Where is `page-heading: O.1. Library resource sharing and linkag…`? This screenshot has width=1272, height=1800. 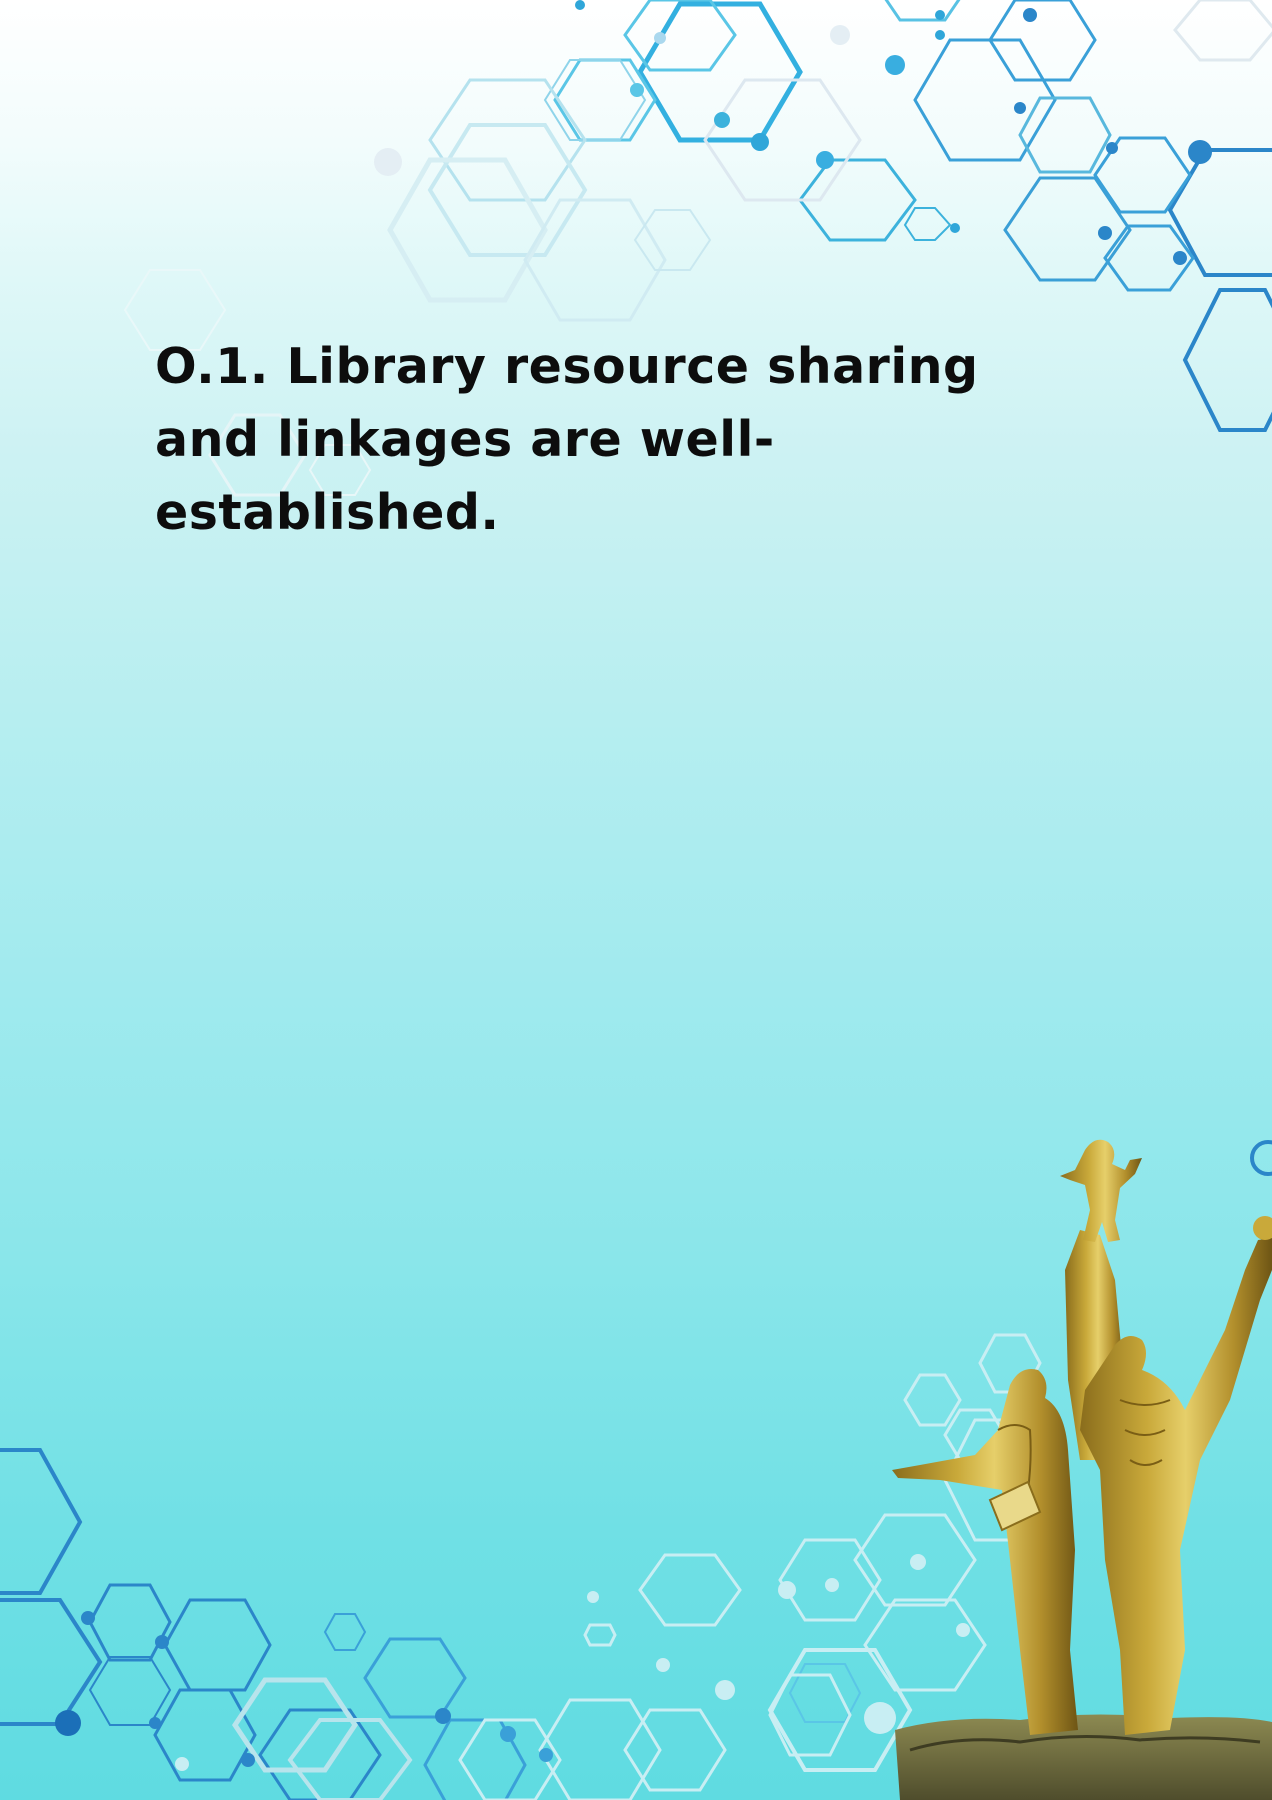
page-heading: O.1. Library resource sharing and linkag… is located at coordinates (567, 439).